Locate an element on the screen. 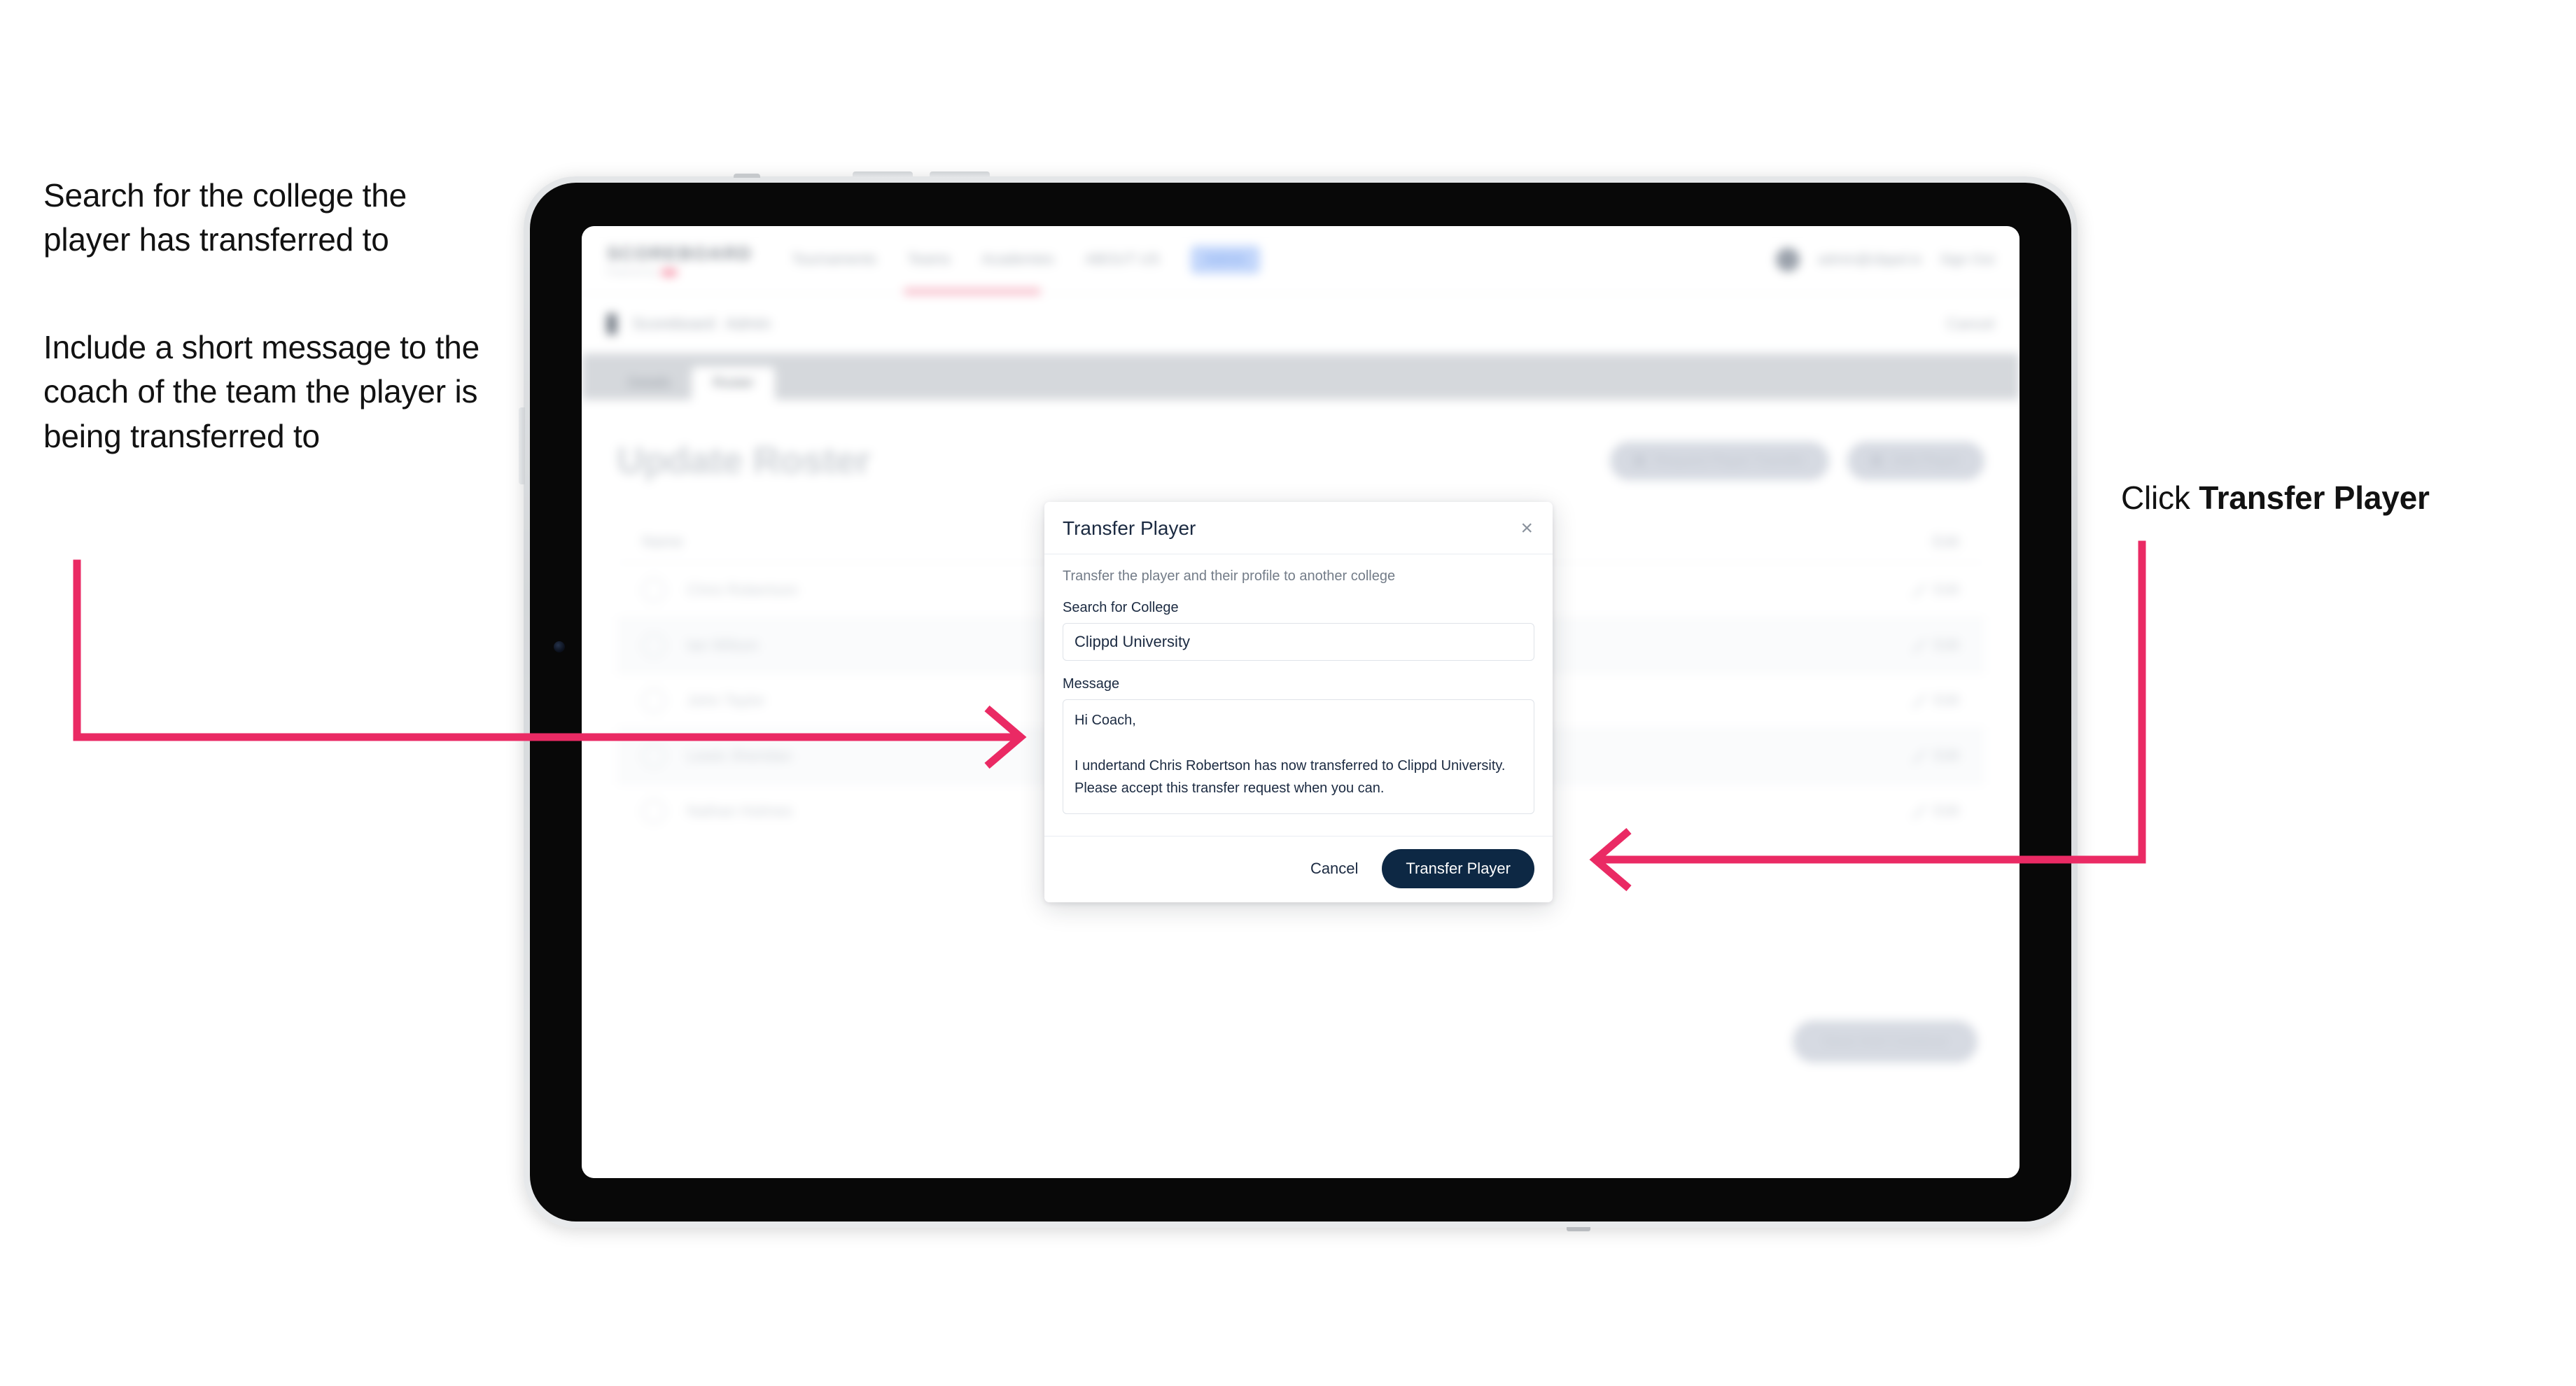  nav-item-admin: Admin is located at coordinates (1225, 260).